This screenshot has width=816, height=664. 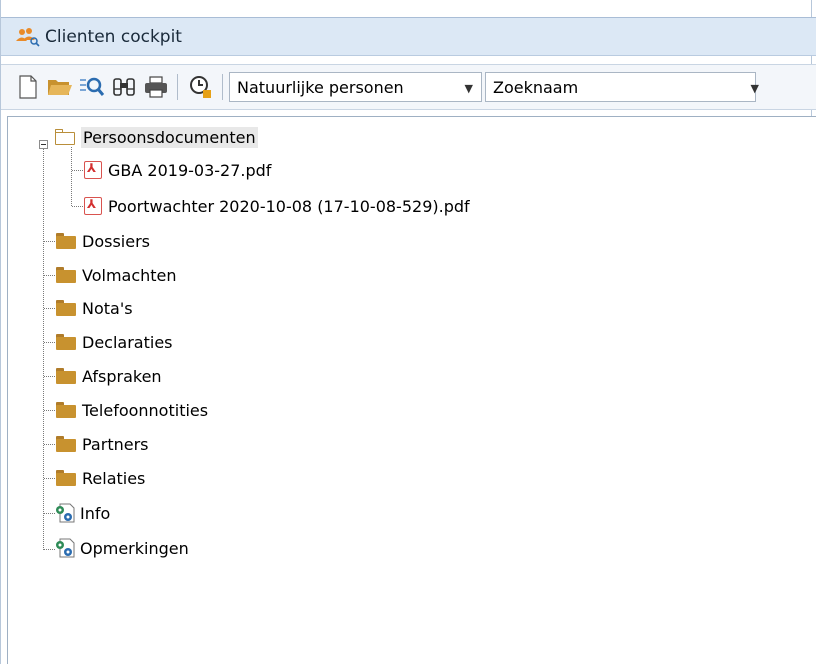 What do you see at coordinates (169, 137) in the screenshot?
I see `tree-label: Persoonsdocumenten` at bounding box center [169, 137].